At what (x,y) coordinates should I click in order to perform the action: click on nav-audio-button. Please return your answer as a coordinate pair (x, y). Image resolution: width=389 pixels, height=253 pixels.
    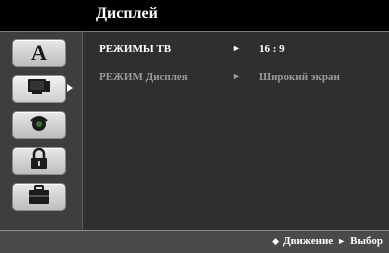
    Looking at the image, I should click on (39, 125).